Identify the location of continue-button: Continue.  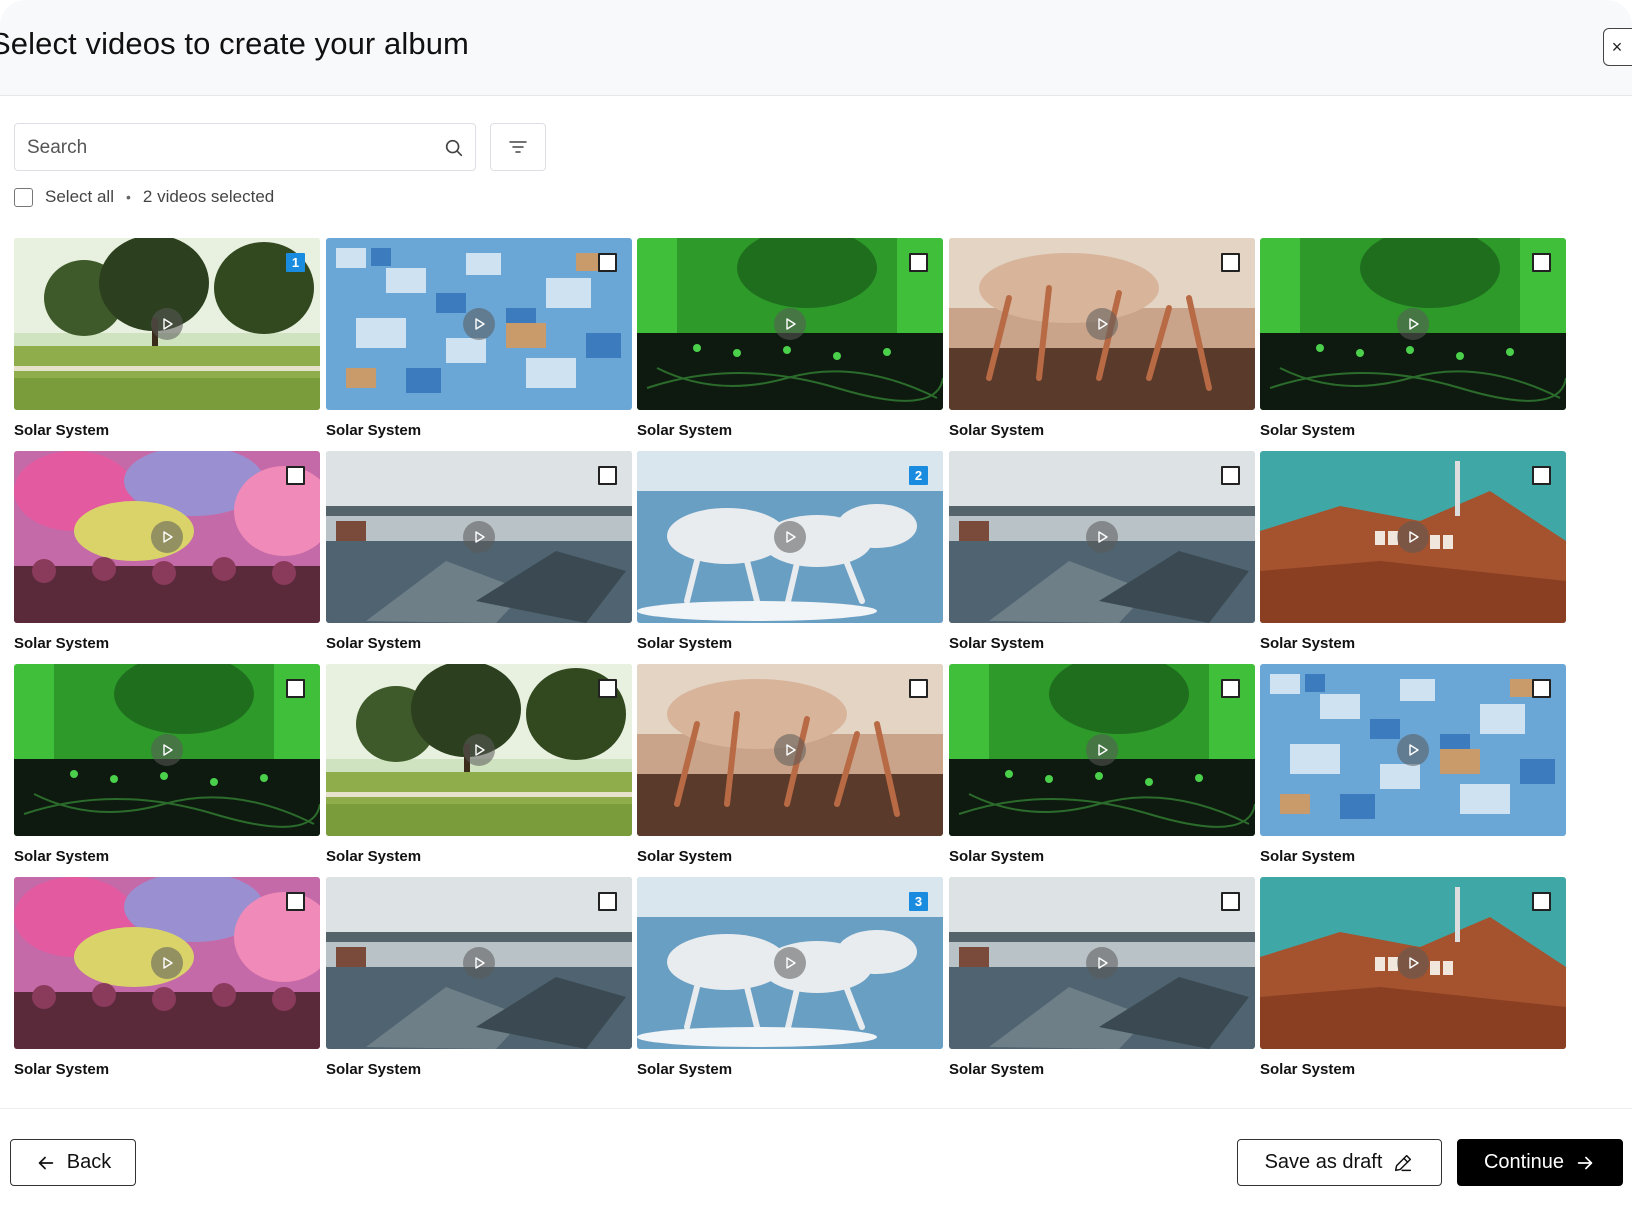
(1540, 1162).